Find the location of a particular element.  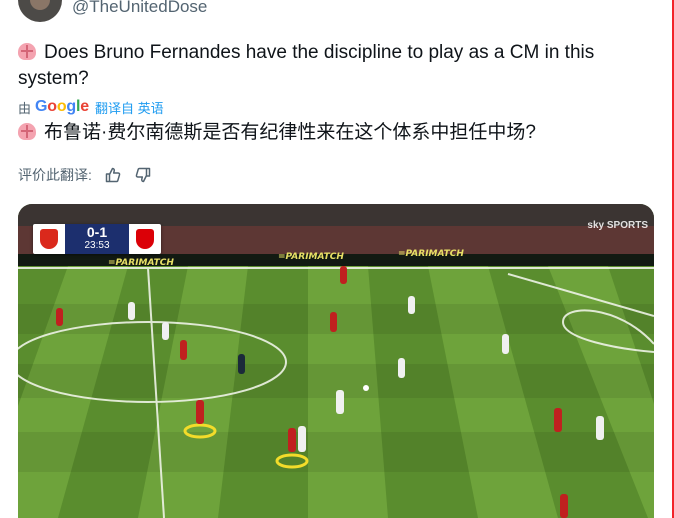

home-team-crest is located at coordinates (49, 239).